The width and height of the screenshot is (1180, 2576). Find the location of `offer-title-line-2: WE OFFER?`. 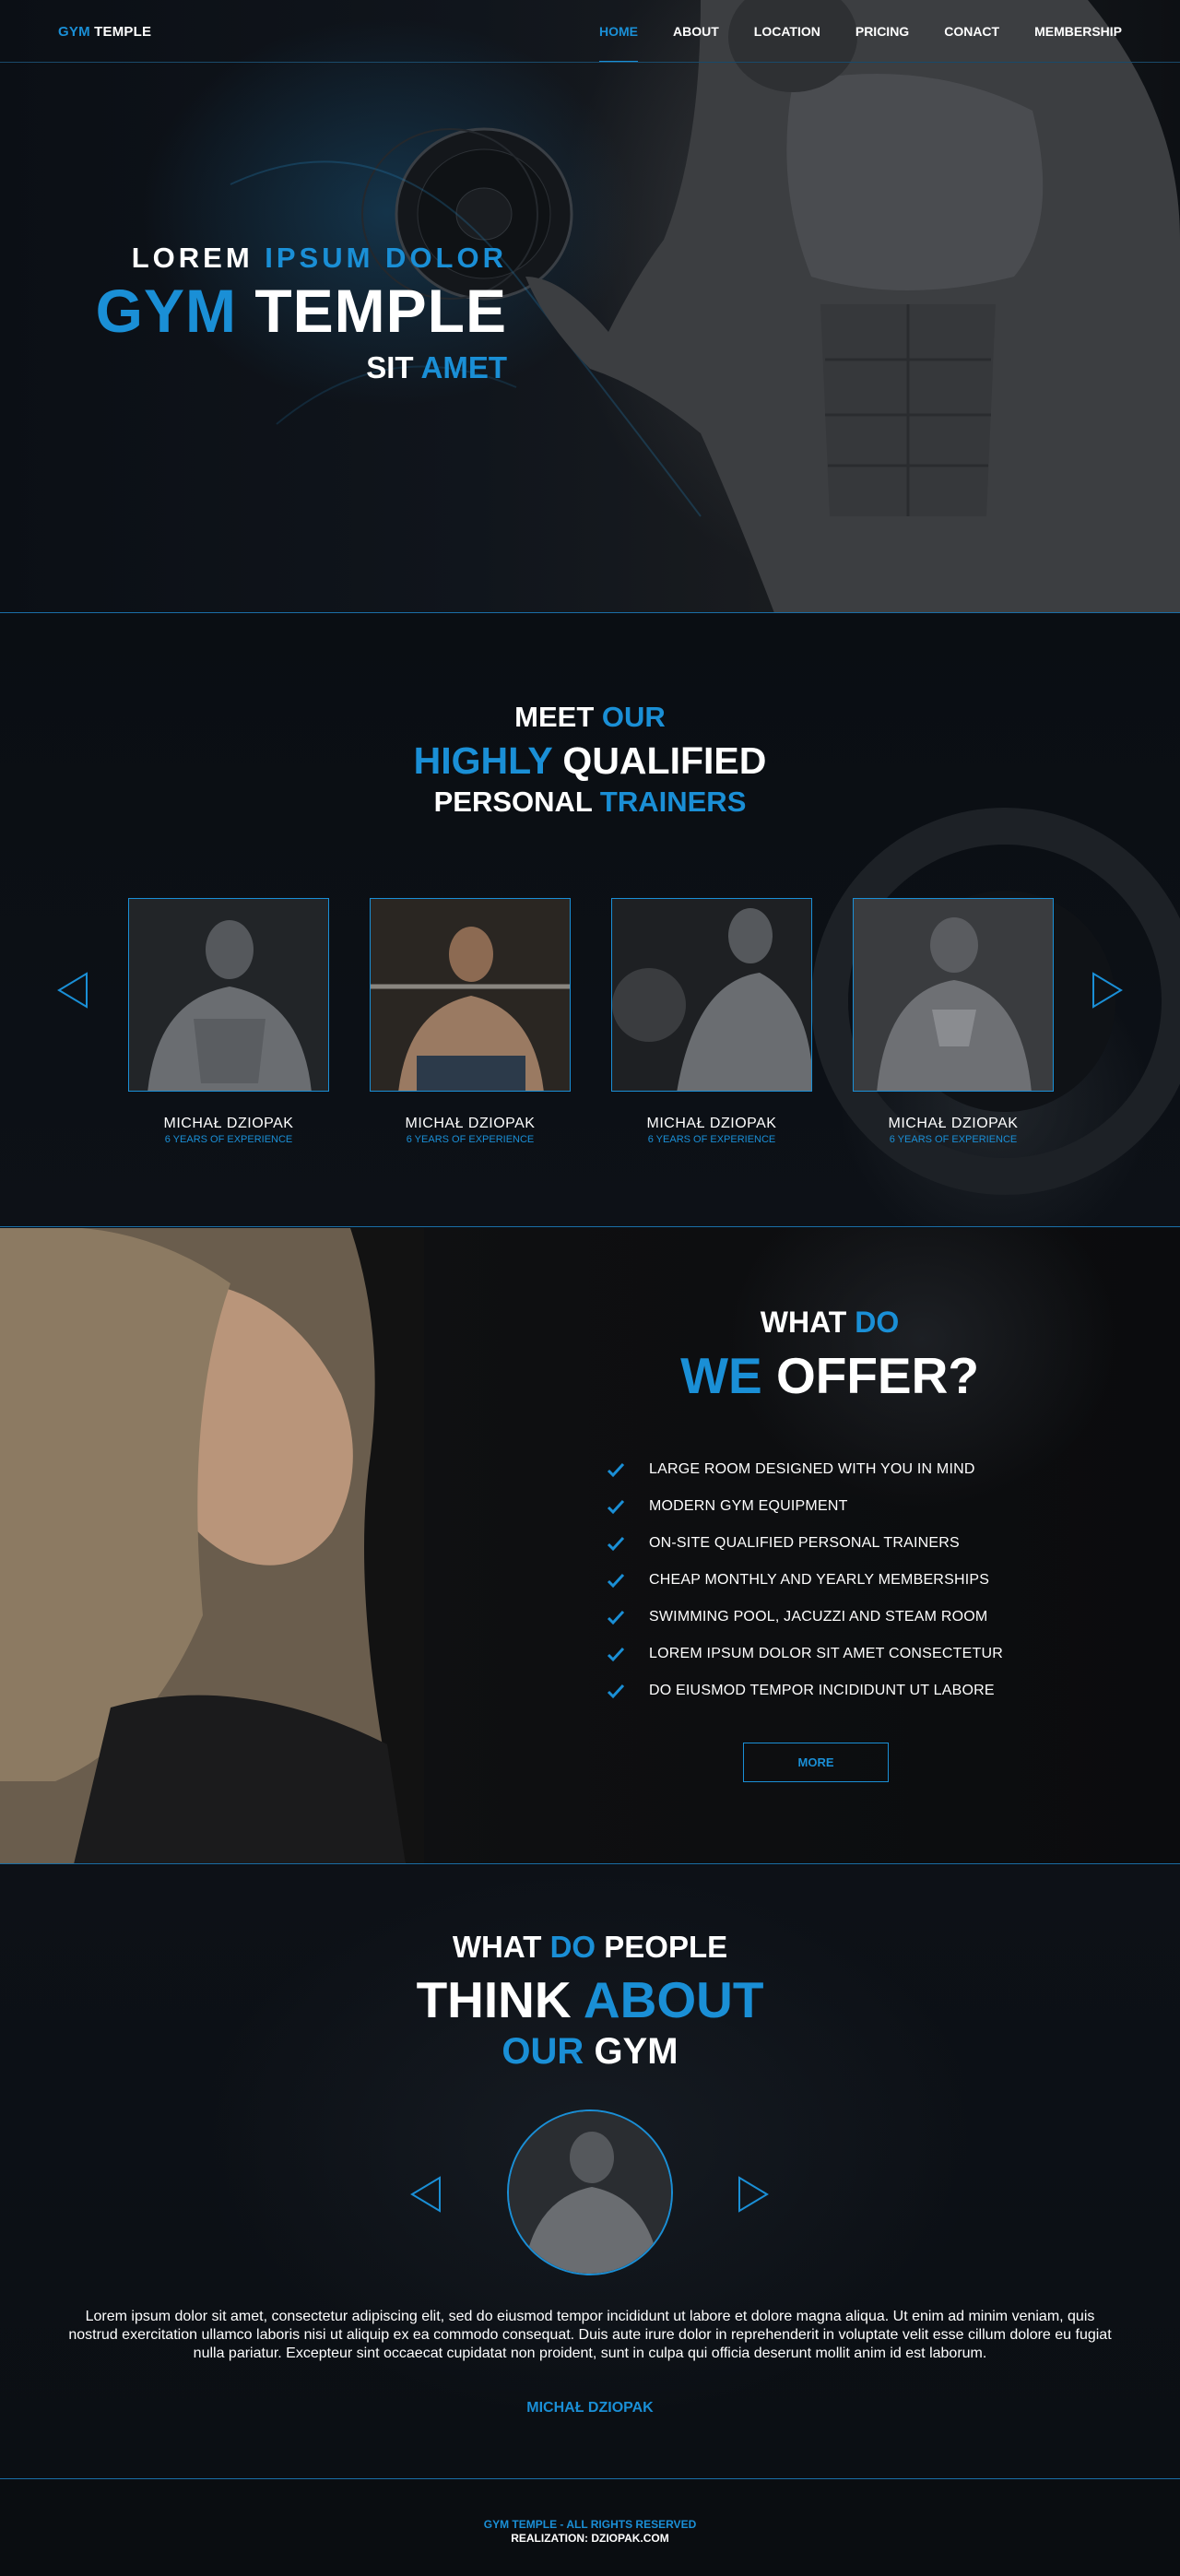

offer-title-line-2: WE OFFER? is located at coordinates (829, 1375).